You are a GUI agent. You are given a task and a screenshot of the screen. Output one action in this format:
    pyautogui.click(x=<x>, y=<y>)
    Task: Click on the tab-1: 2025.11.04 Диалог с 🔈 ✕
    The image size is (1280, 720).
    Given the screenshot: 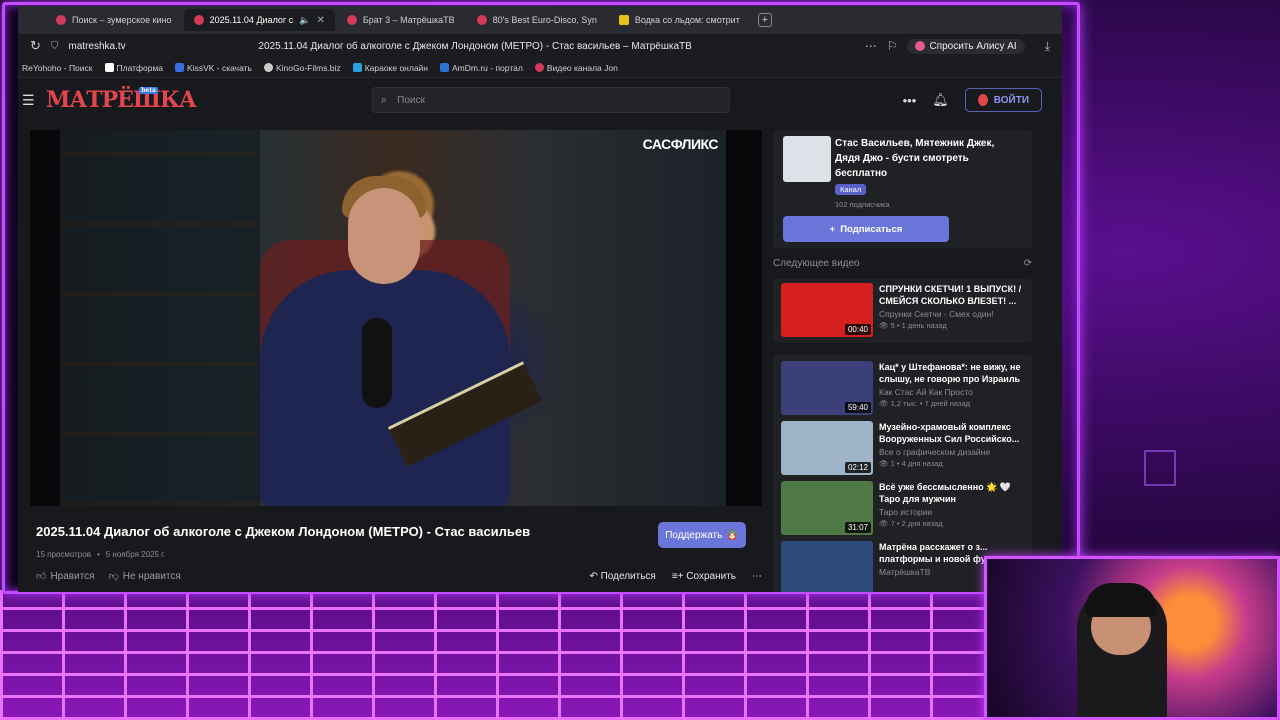 What is the action you would take?
    pyautogui.click(x=259, y=20)
    